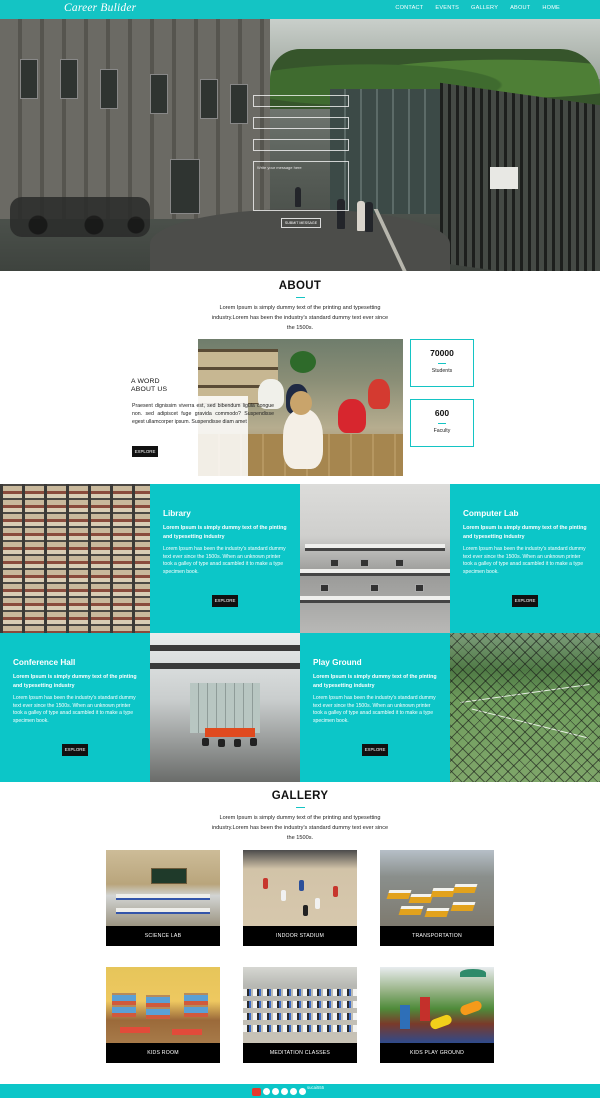  I want to click on about-title: ABOUT, so click(300, 286).